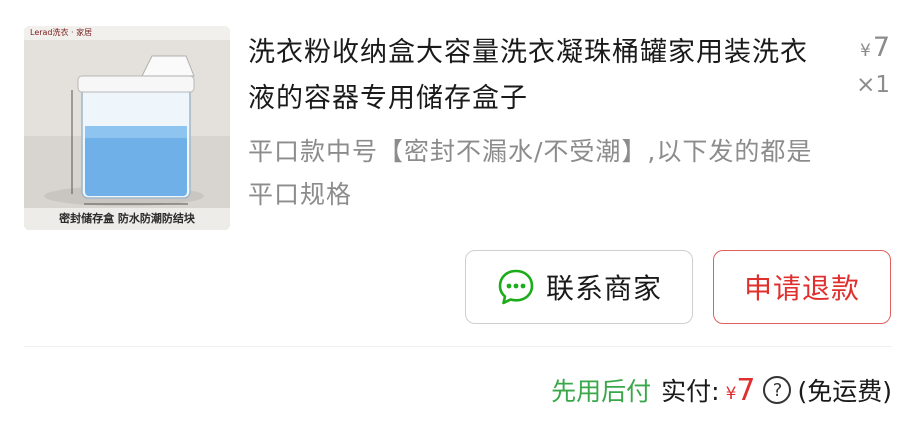 The image size is (916, 430). What do you see at coordinates (690, 391) in the screenshot?
I see `paid-label: 实付:` at bounding box center [690, 391].